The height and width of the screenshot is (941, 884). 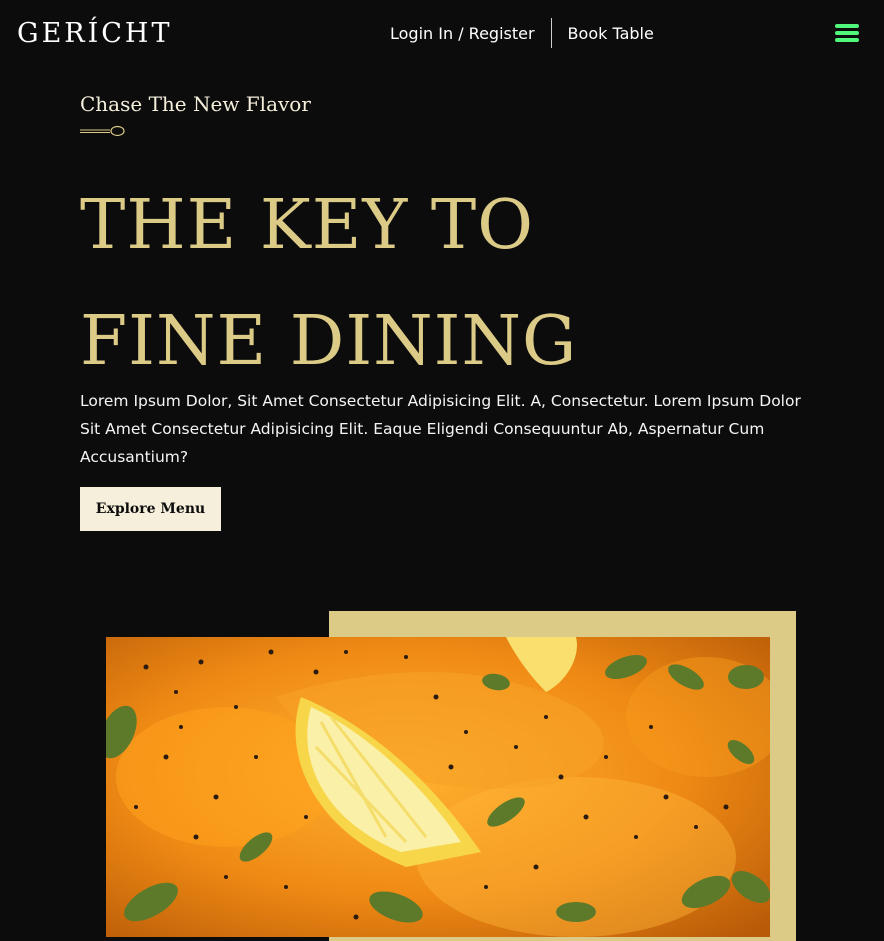 What do you see at coordinates (847, 34) in the screenshot?
I see `hamburger-icon` at bounding box center [847, 34].